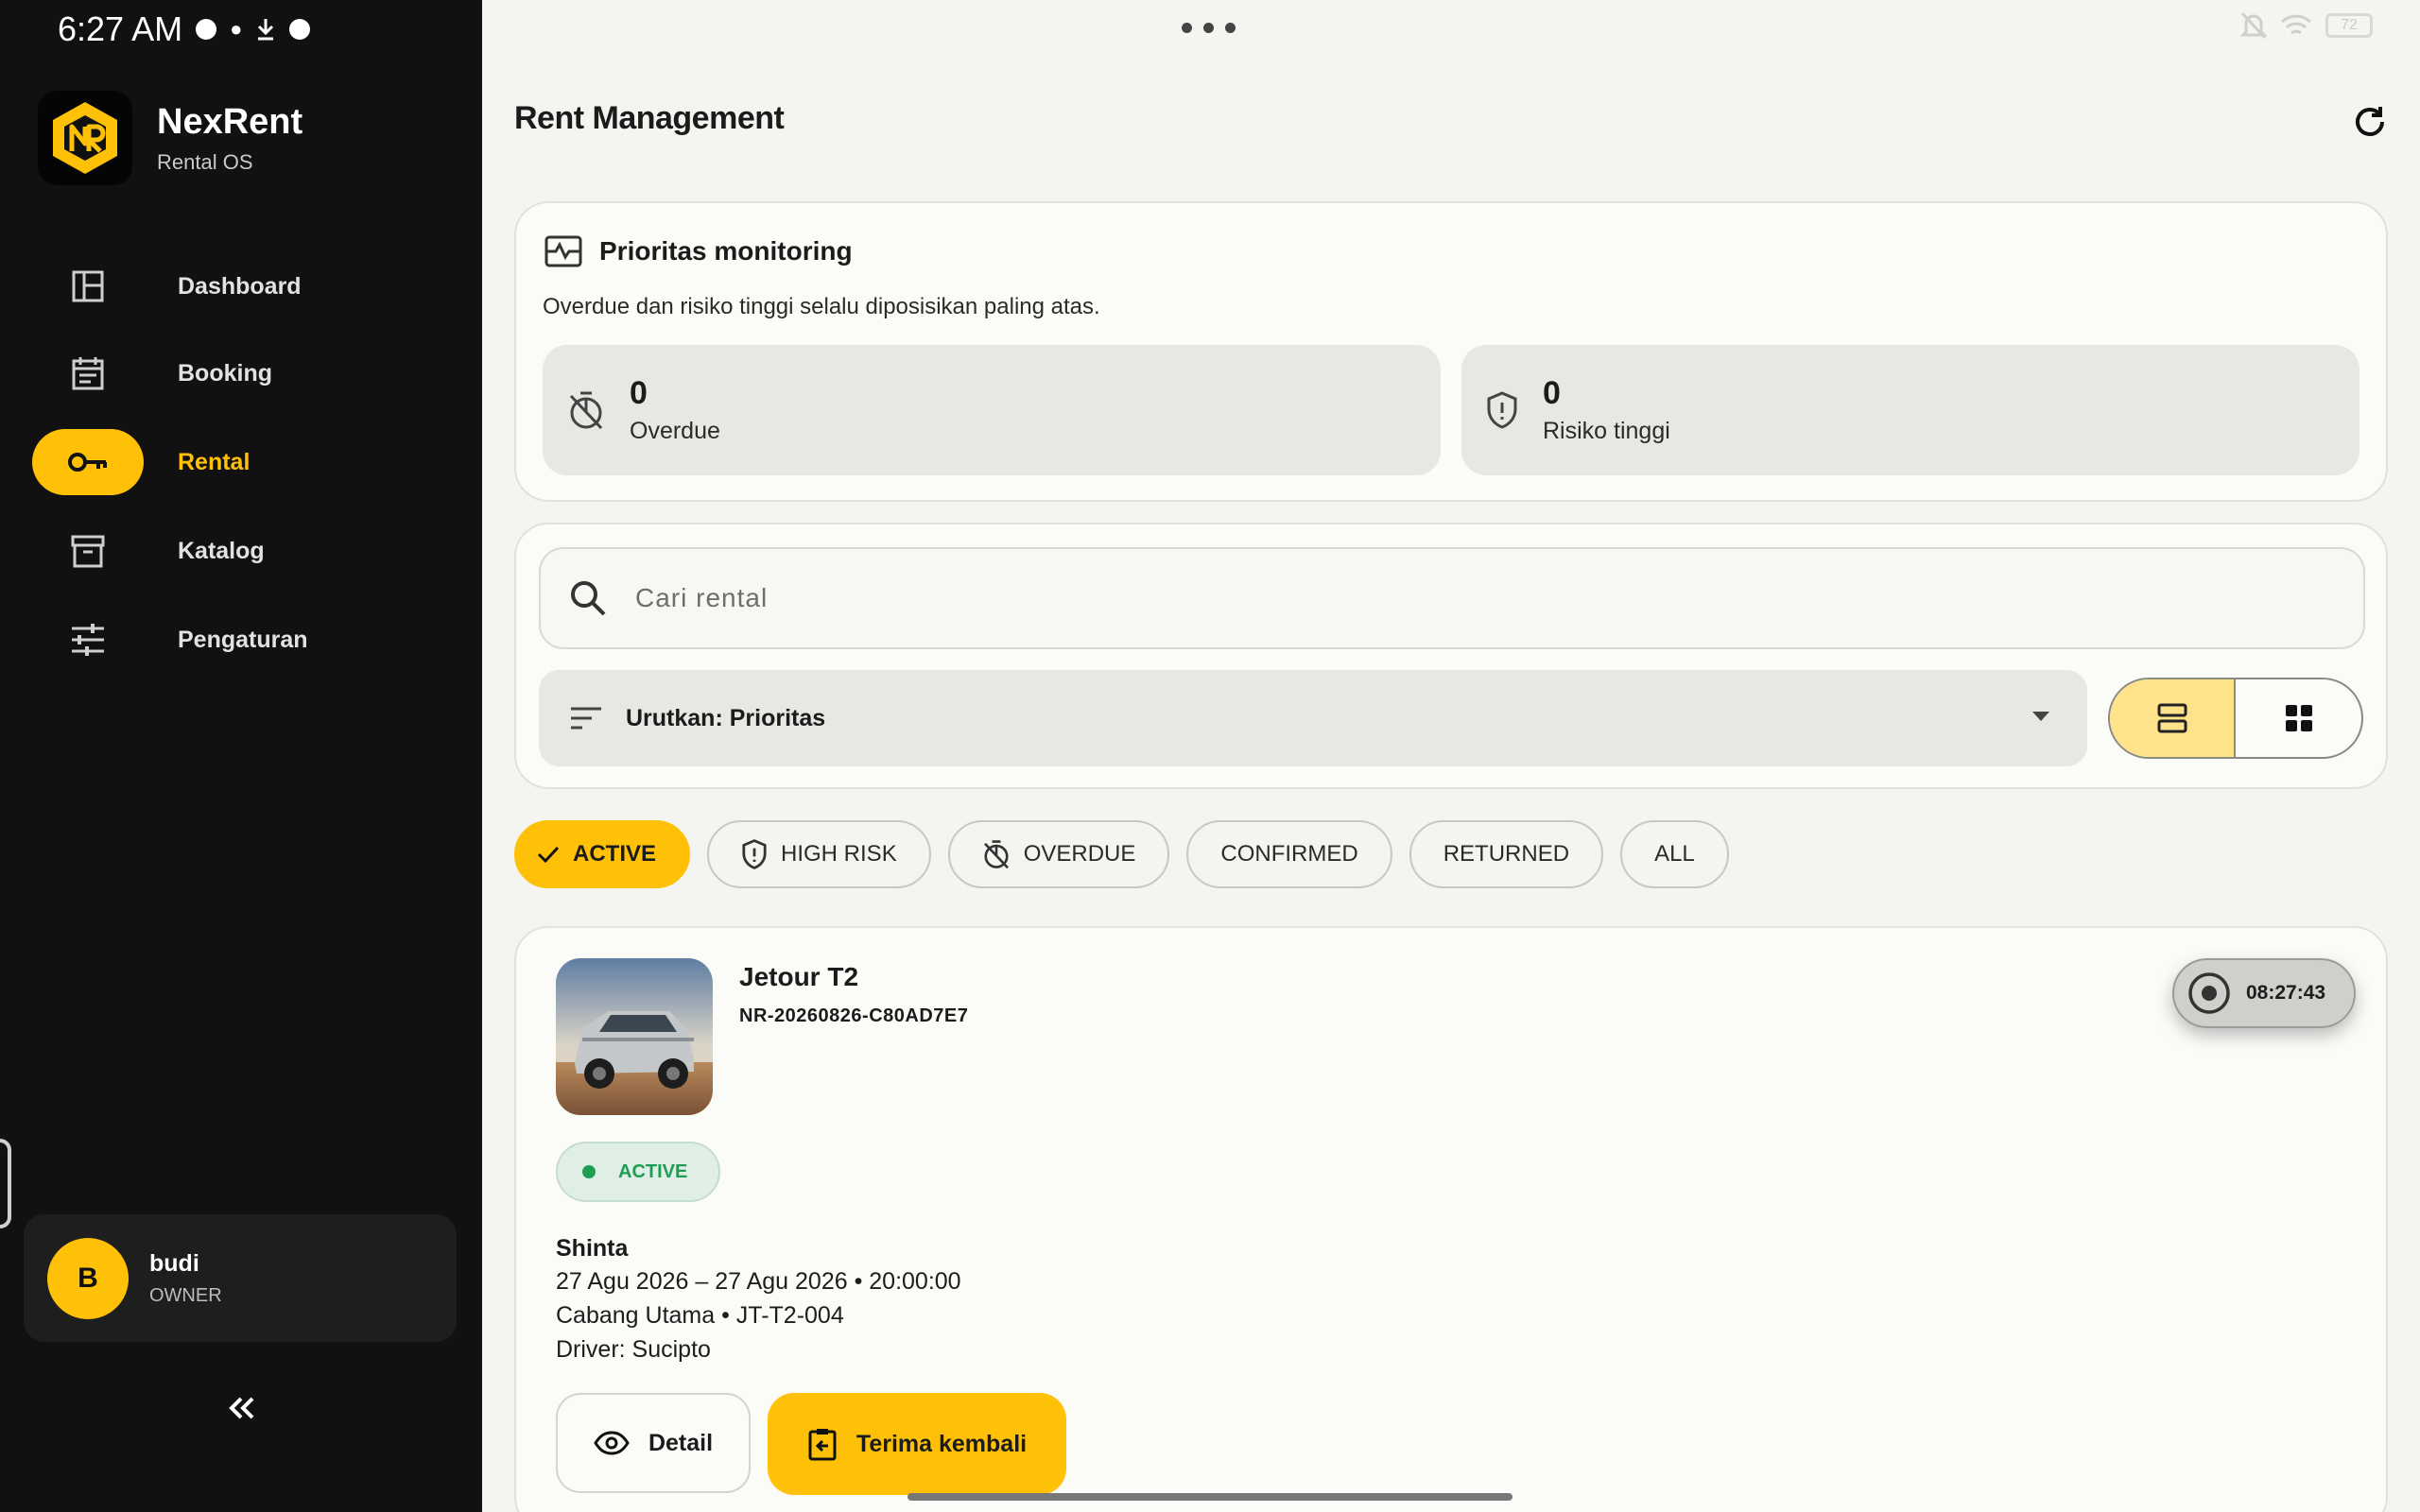 The height and width of the screenshot is (1512, 2420). I want to click on refresh-button, so click(2370, 122).